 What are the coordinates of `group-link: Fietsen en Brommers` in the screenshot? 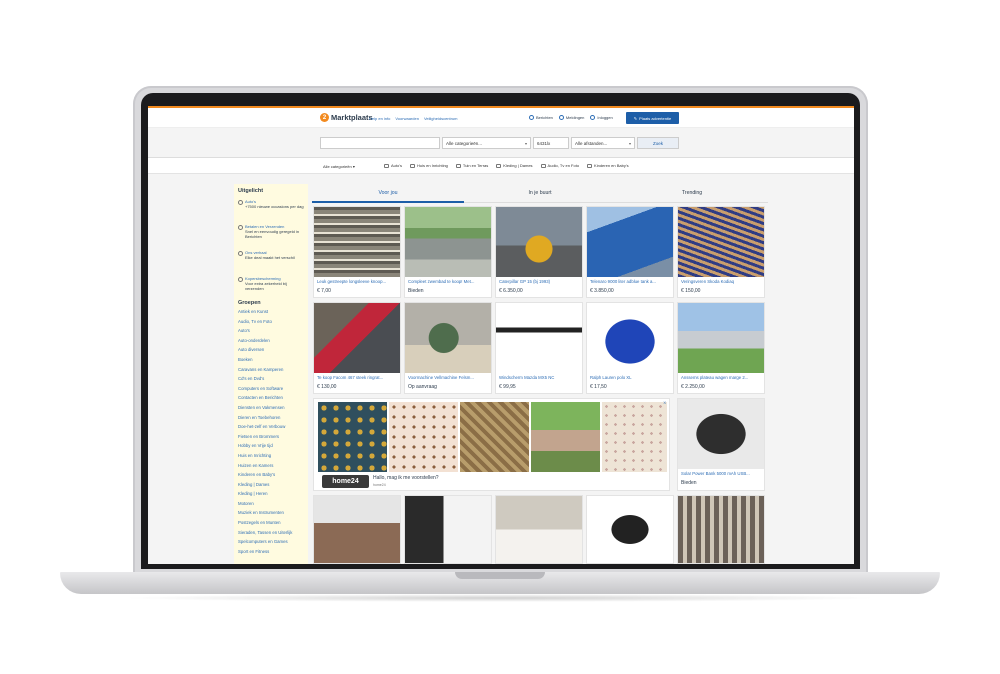 It's located at (265, 437).